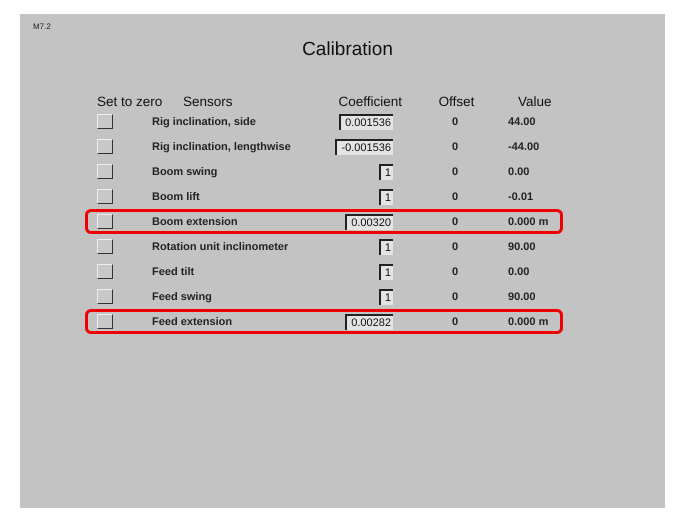 The image size is (673, 513). Describe the element at coordinates (176, 196) in the screenshot. I see `sensor-name: Boom lift` at that location.